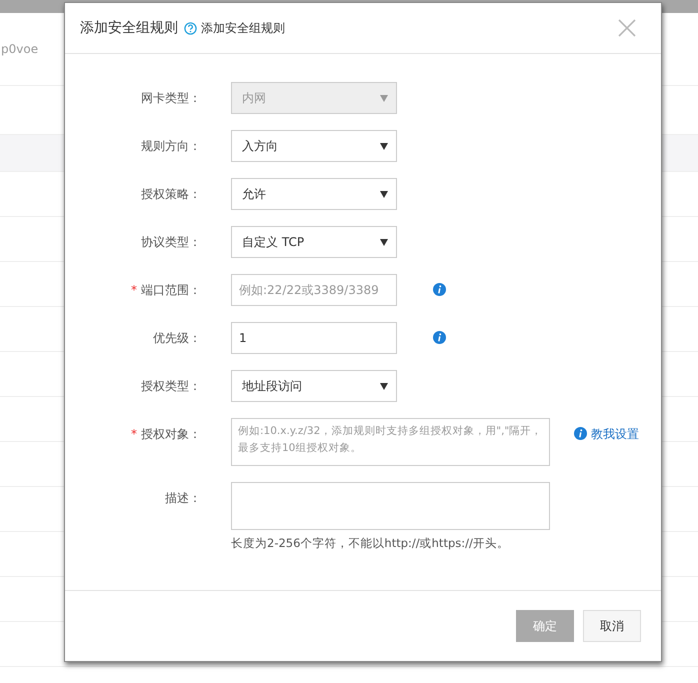 The height and width of the screenshot is (683, 698). Describe the element at coordinates (612, 626) in the screenshot. I see `dialog-button: 取消` at that location.